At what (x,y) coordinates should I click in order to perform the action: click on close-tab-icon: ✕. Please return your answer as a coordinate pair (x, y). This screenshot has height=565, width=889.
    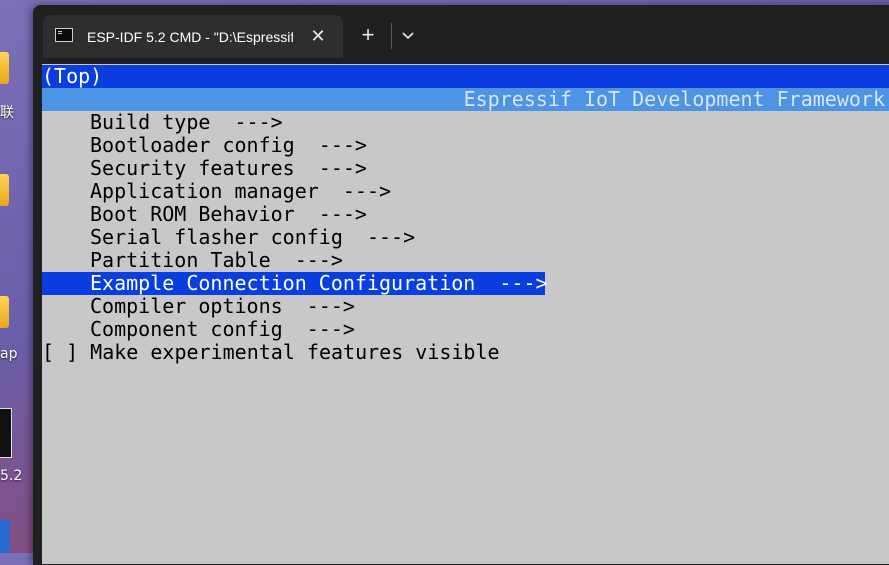
    Looking at the image, I should click on (318, 36).